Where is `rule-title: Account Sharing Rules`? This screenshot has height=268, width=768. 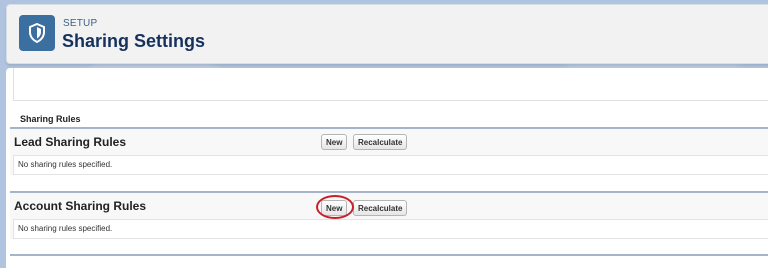
rule-title: Account Sharing Rules is located at coordinates (80, 206).